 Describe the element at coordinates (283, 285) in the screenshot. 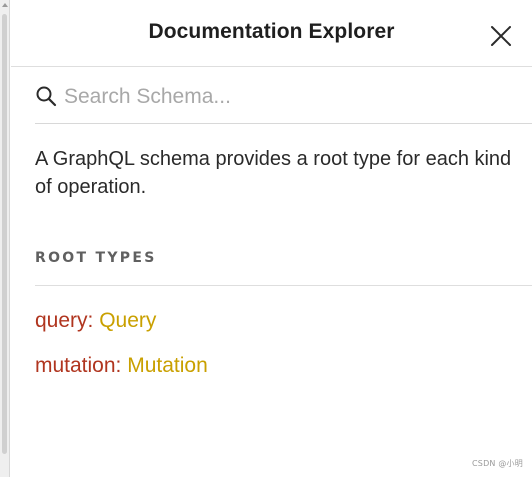

I see `section-divider` at that location.